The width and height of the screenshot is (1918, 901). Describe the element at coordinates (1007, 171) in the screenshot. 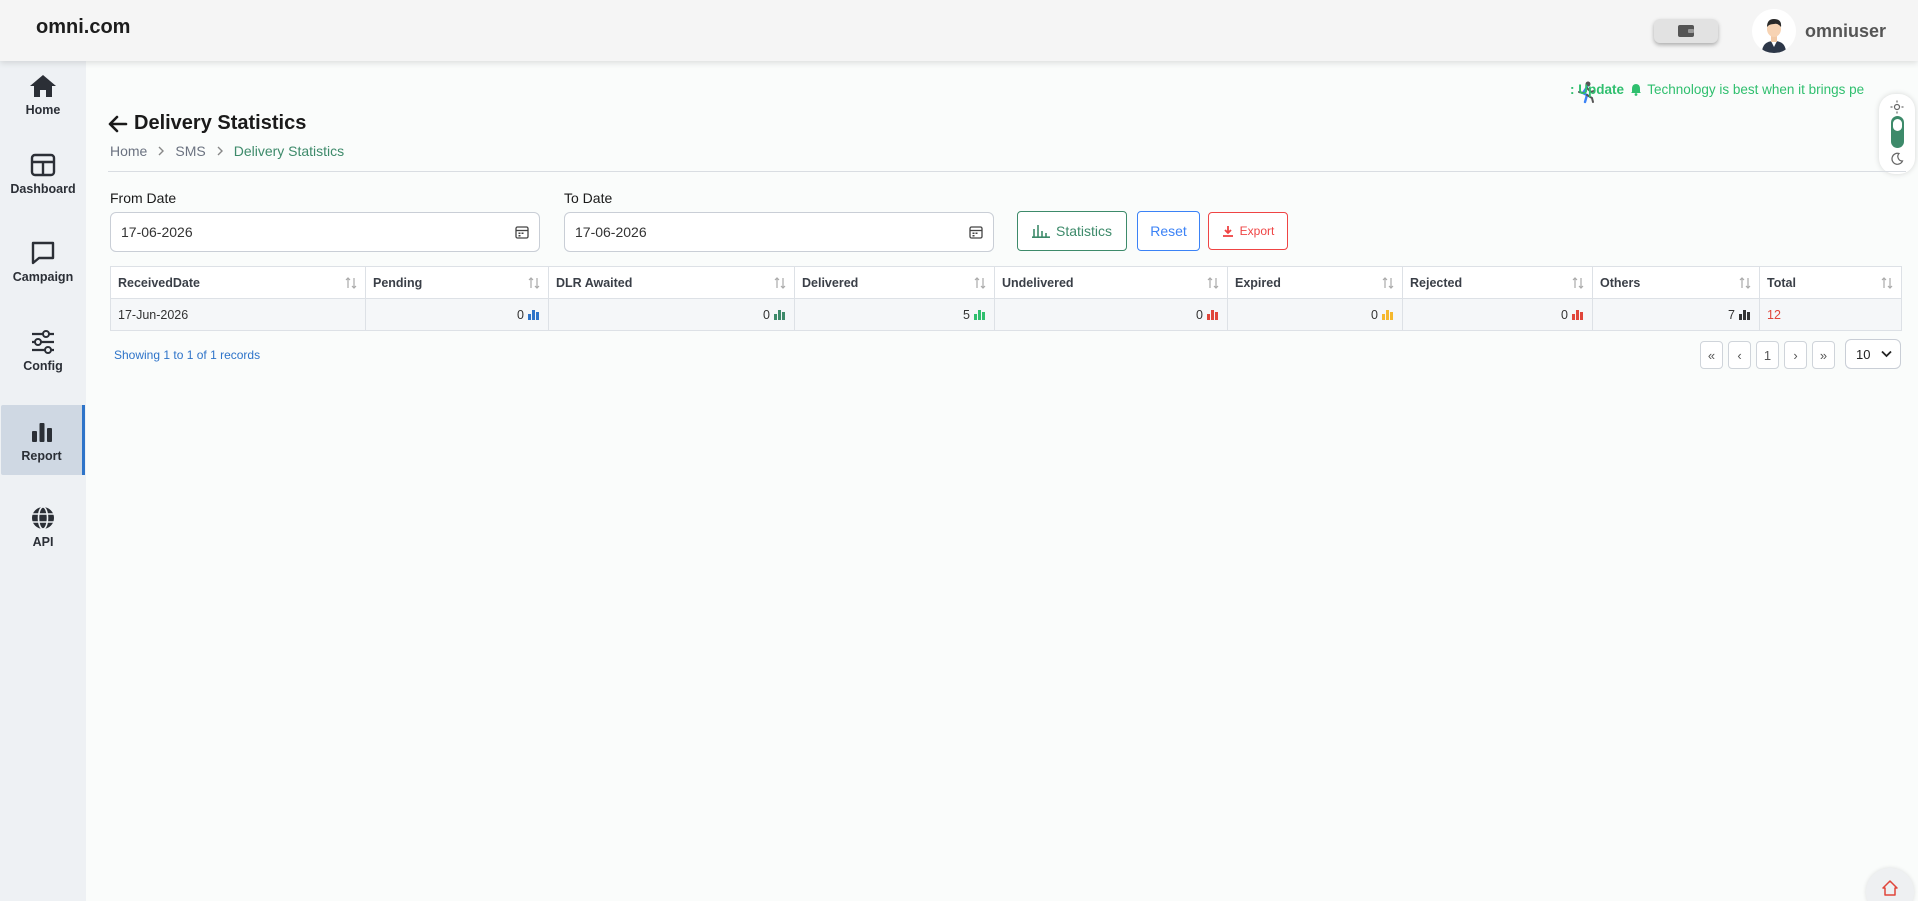

I see `divider` at that location.